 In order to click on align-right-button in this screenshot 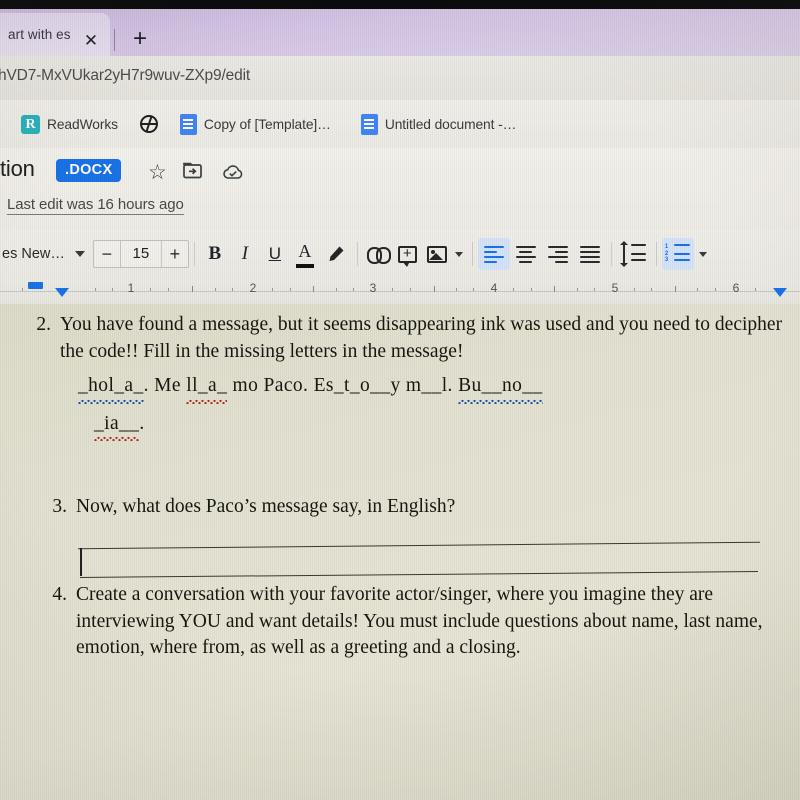, I will do `click(558, 254)`.